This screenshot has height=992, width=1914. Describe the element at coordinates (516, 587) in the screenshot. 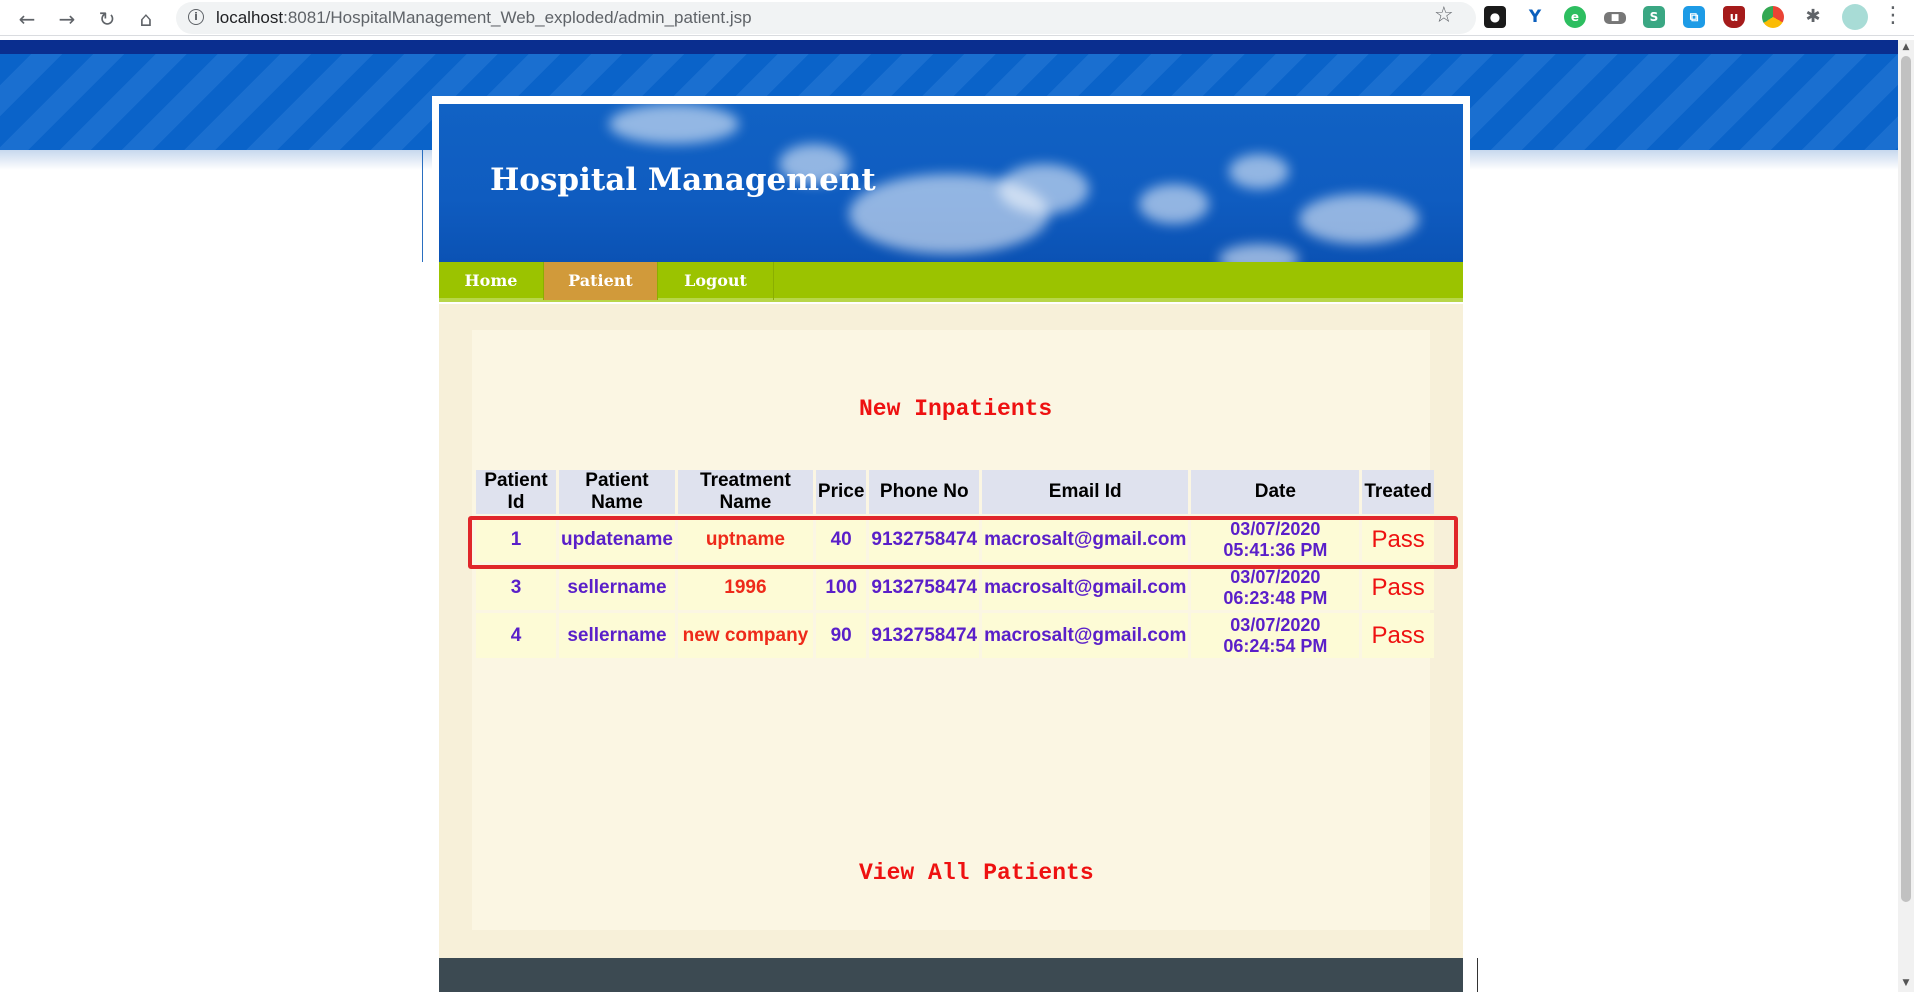

I see `cell-patient-id: 3` at that location.